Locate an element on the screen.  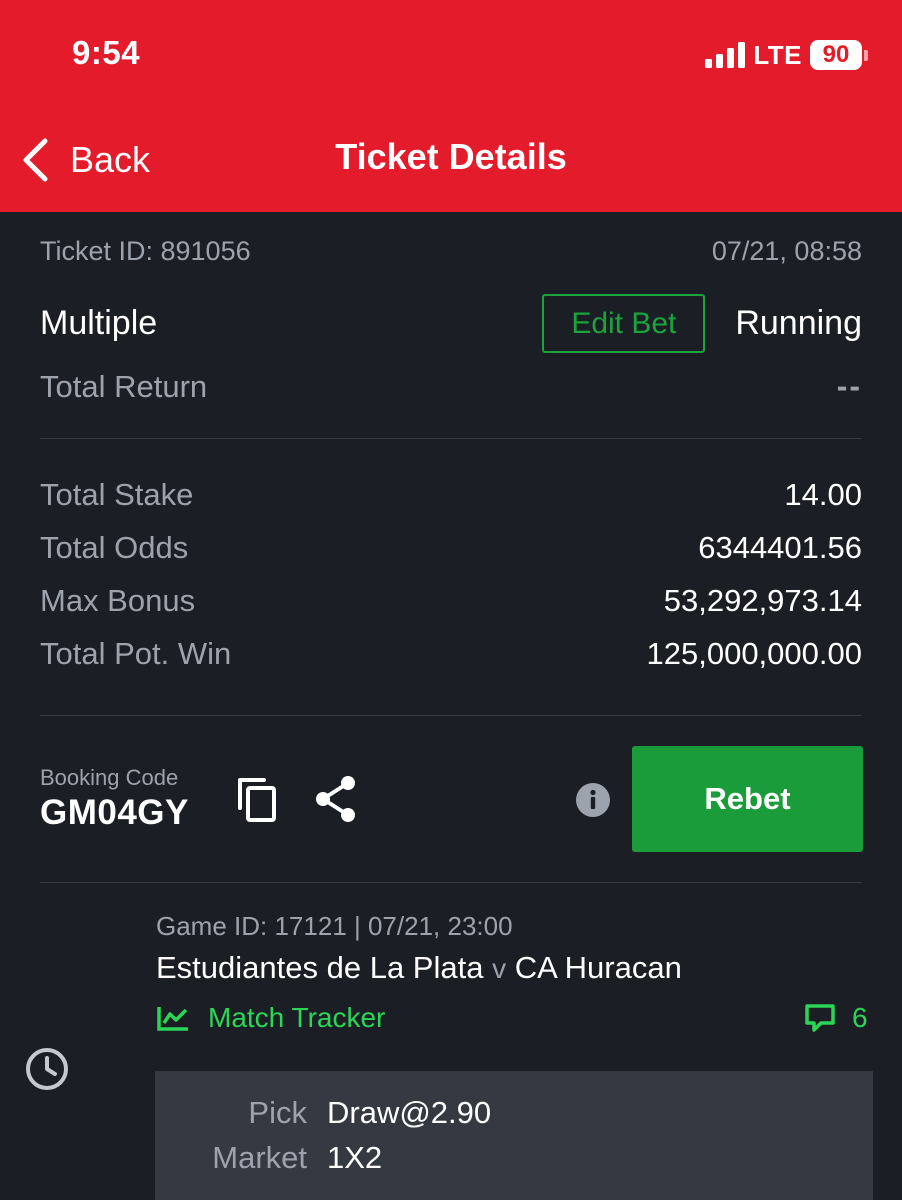
booking-code-label: Booking Code is located at coordinates (109, 777).